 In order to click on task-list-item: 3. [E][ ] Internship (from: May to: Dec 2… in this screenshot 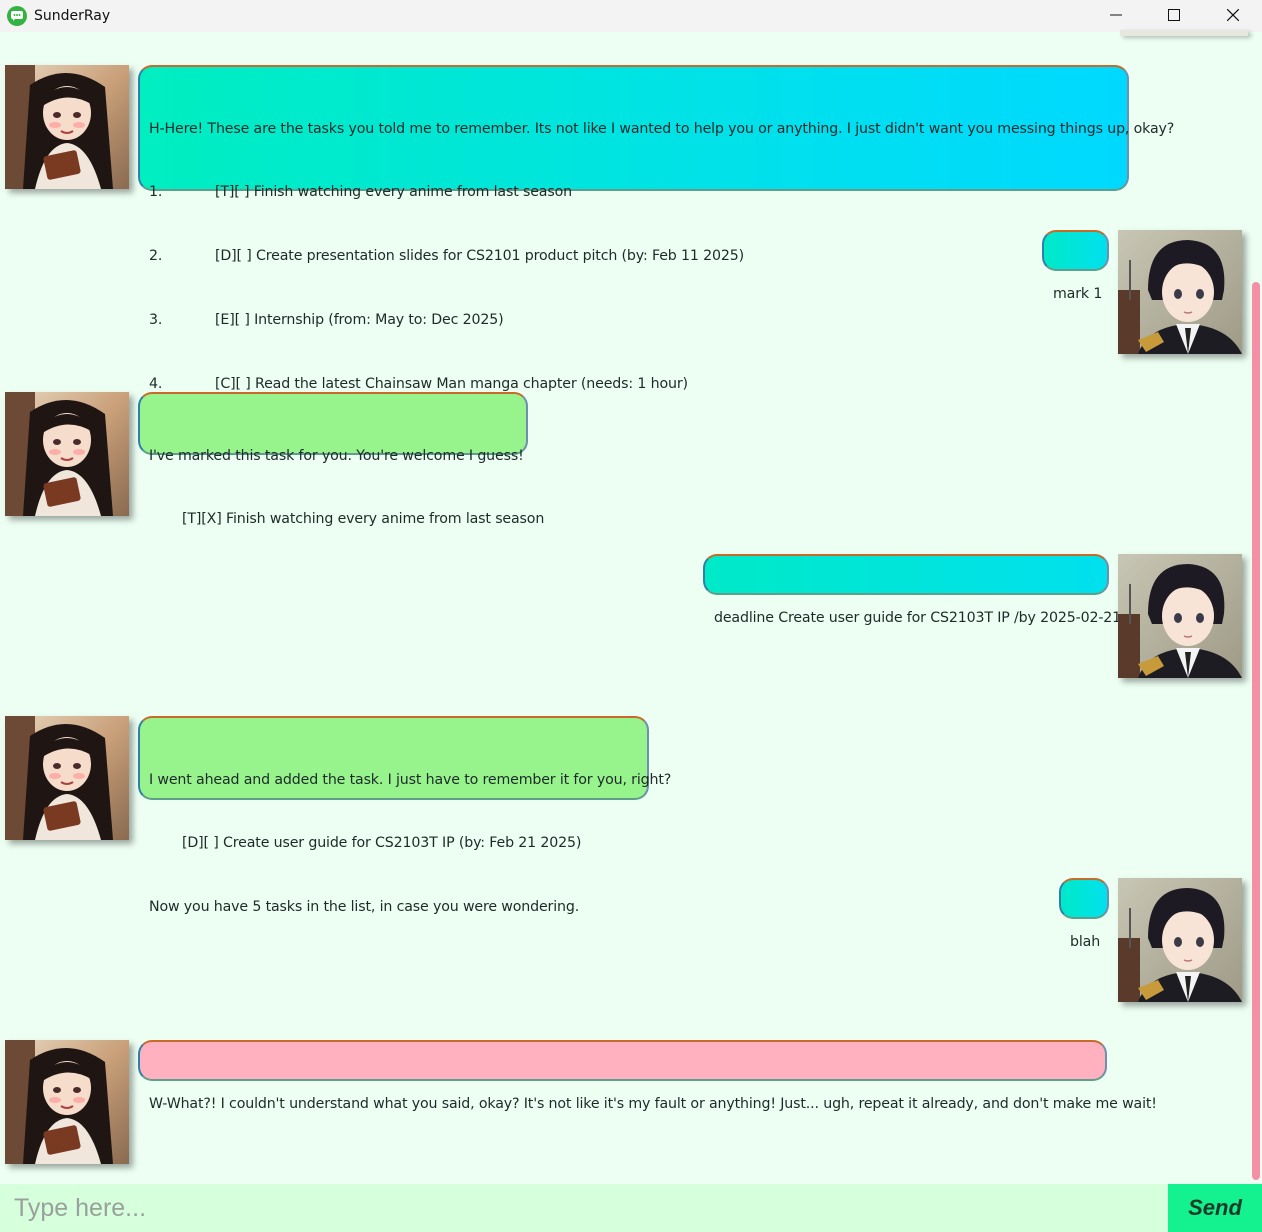, I will do `click(633, 320)`.